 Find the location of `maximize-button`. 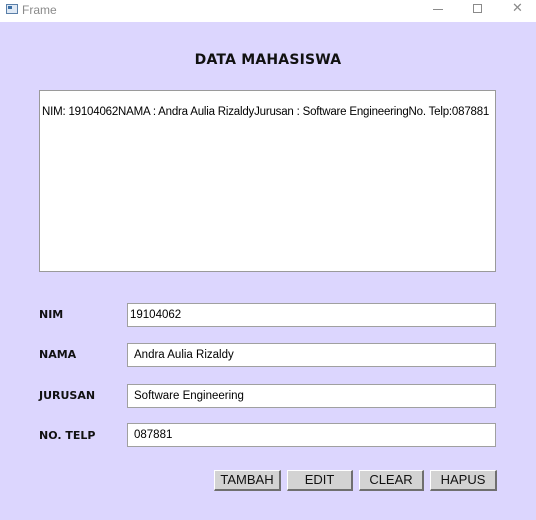

maximize-button is located at coordinates (478, 10).